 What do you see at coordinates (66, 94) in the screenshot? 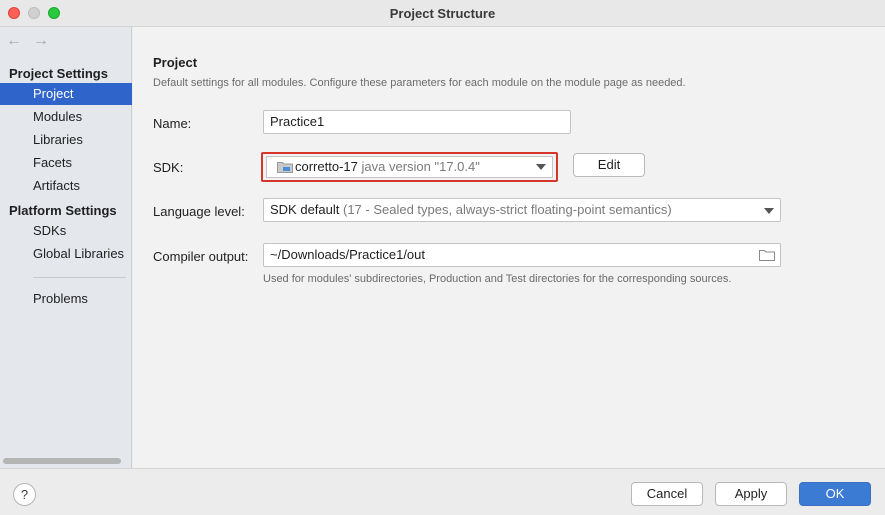
I see `sidebar-item-project: Project` at bounding box center [66, 94].